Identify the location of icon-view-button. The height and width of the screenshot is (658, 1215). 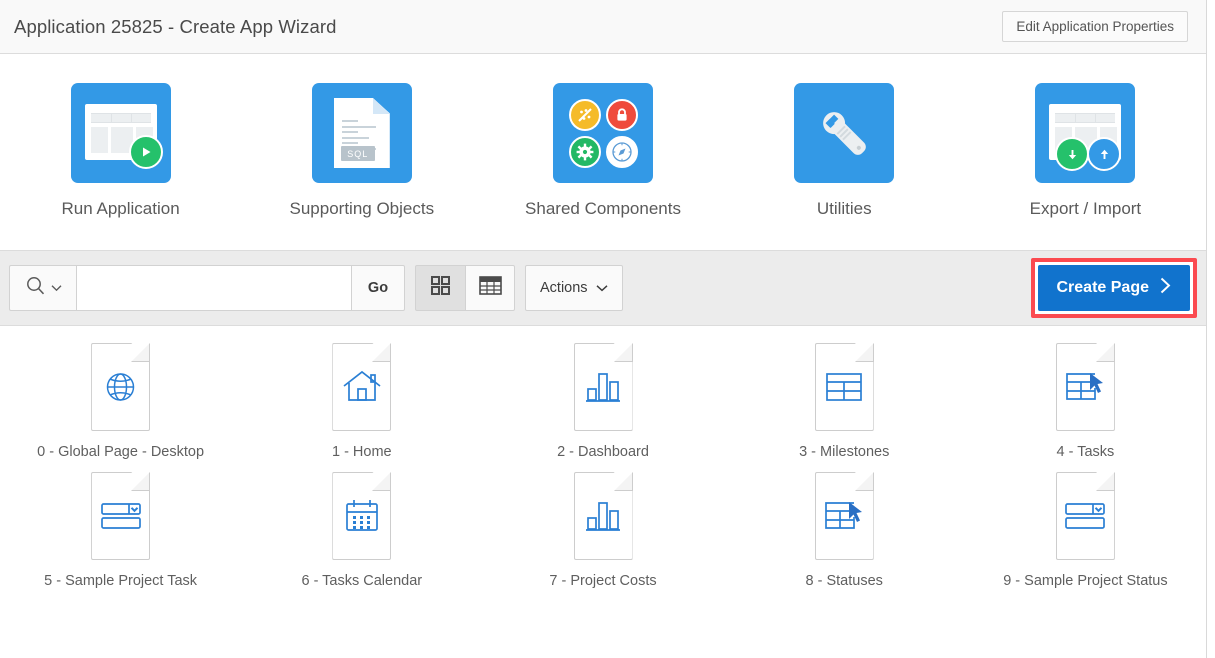
(440, 288).